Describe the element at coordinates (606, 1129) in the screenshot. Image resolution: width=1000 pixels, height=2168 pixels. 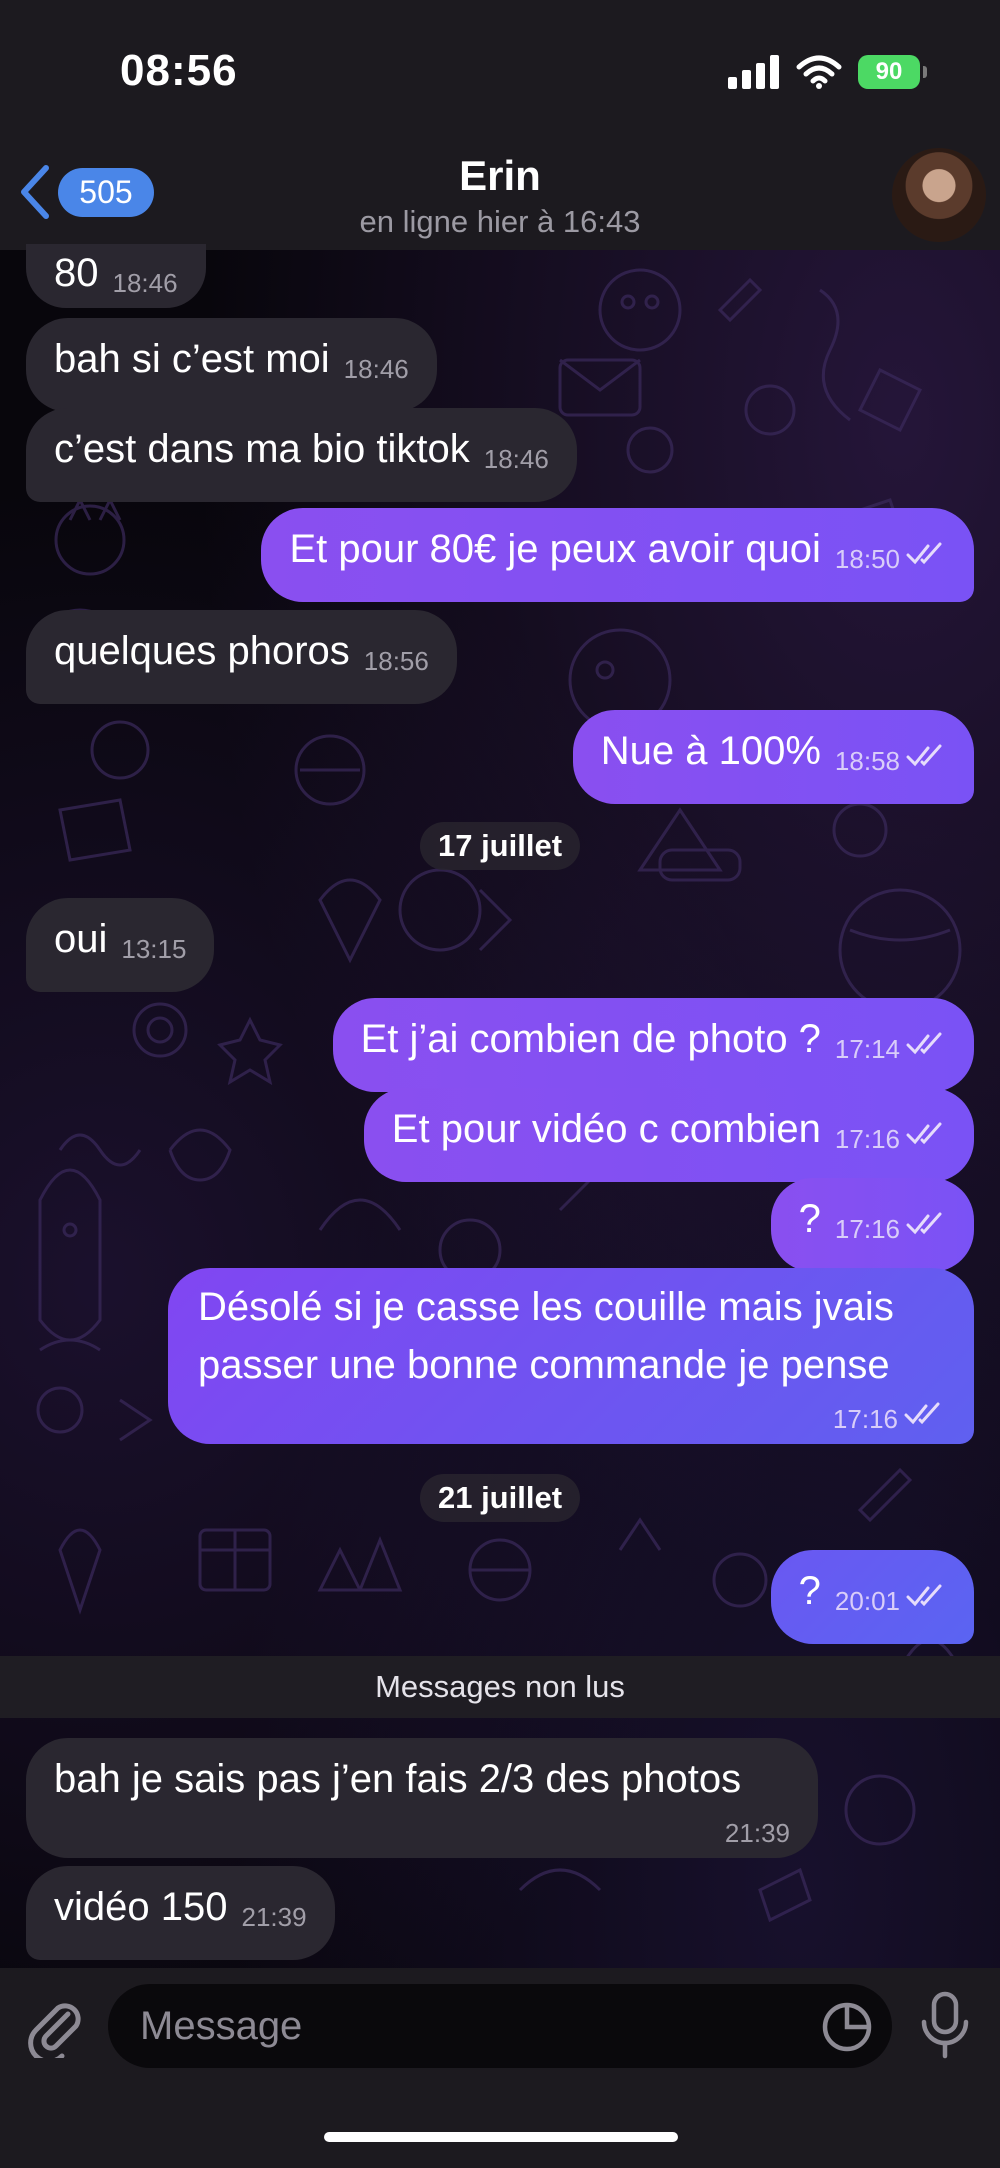
I see `message-text: Et pour vidéo c combien` at that location.